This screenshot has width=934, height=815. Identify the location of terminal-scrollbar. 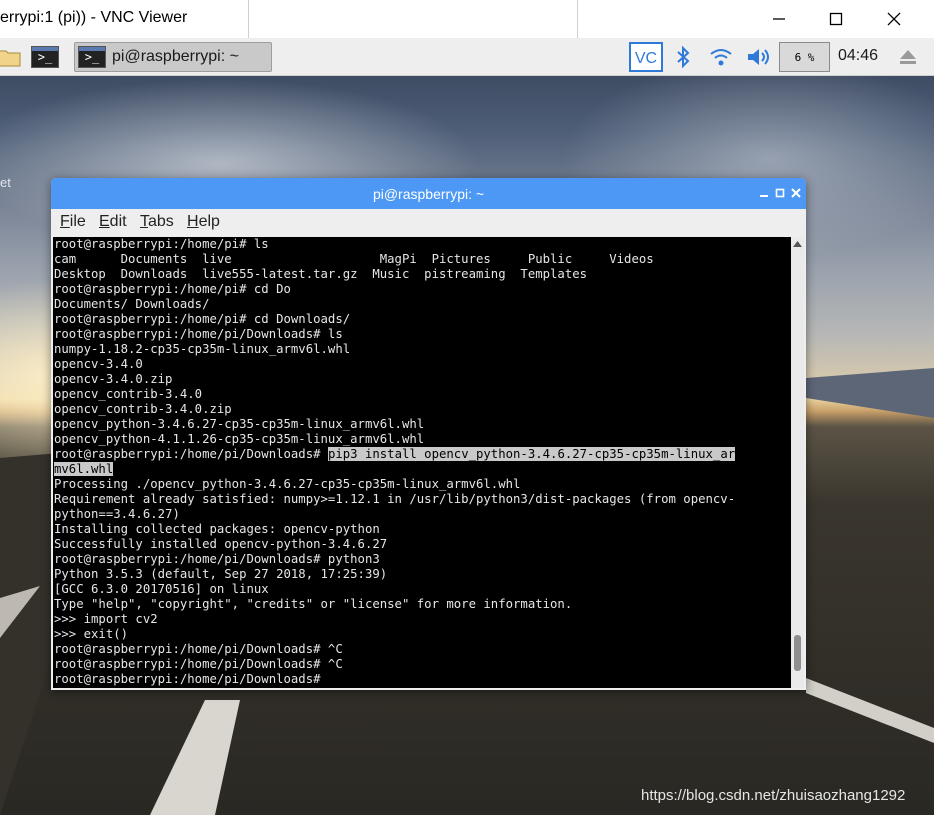
(797, 462).